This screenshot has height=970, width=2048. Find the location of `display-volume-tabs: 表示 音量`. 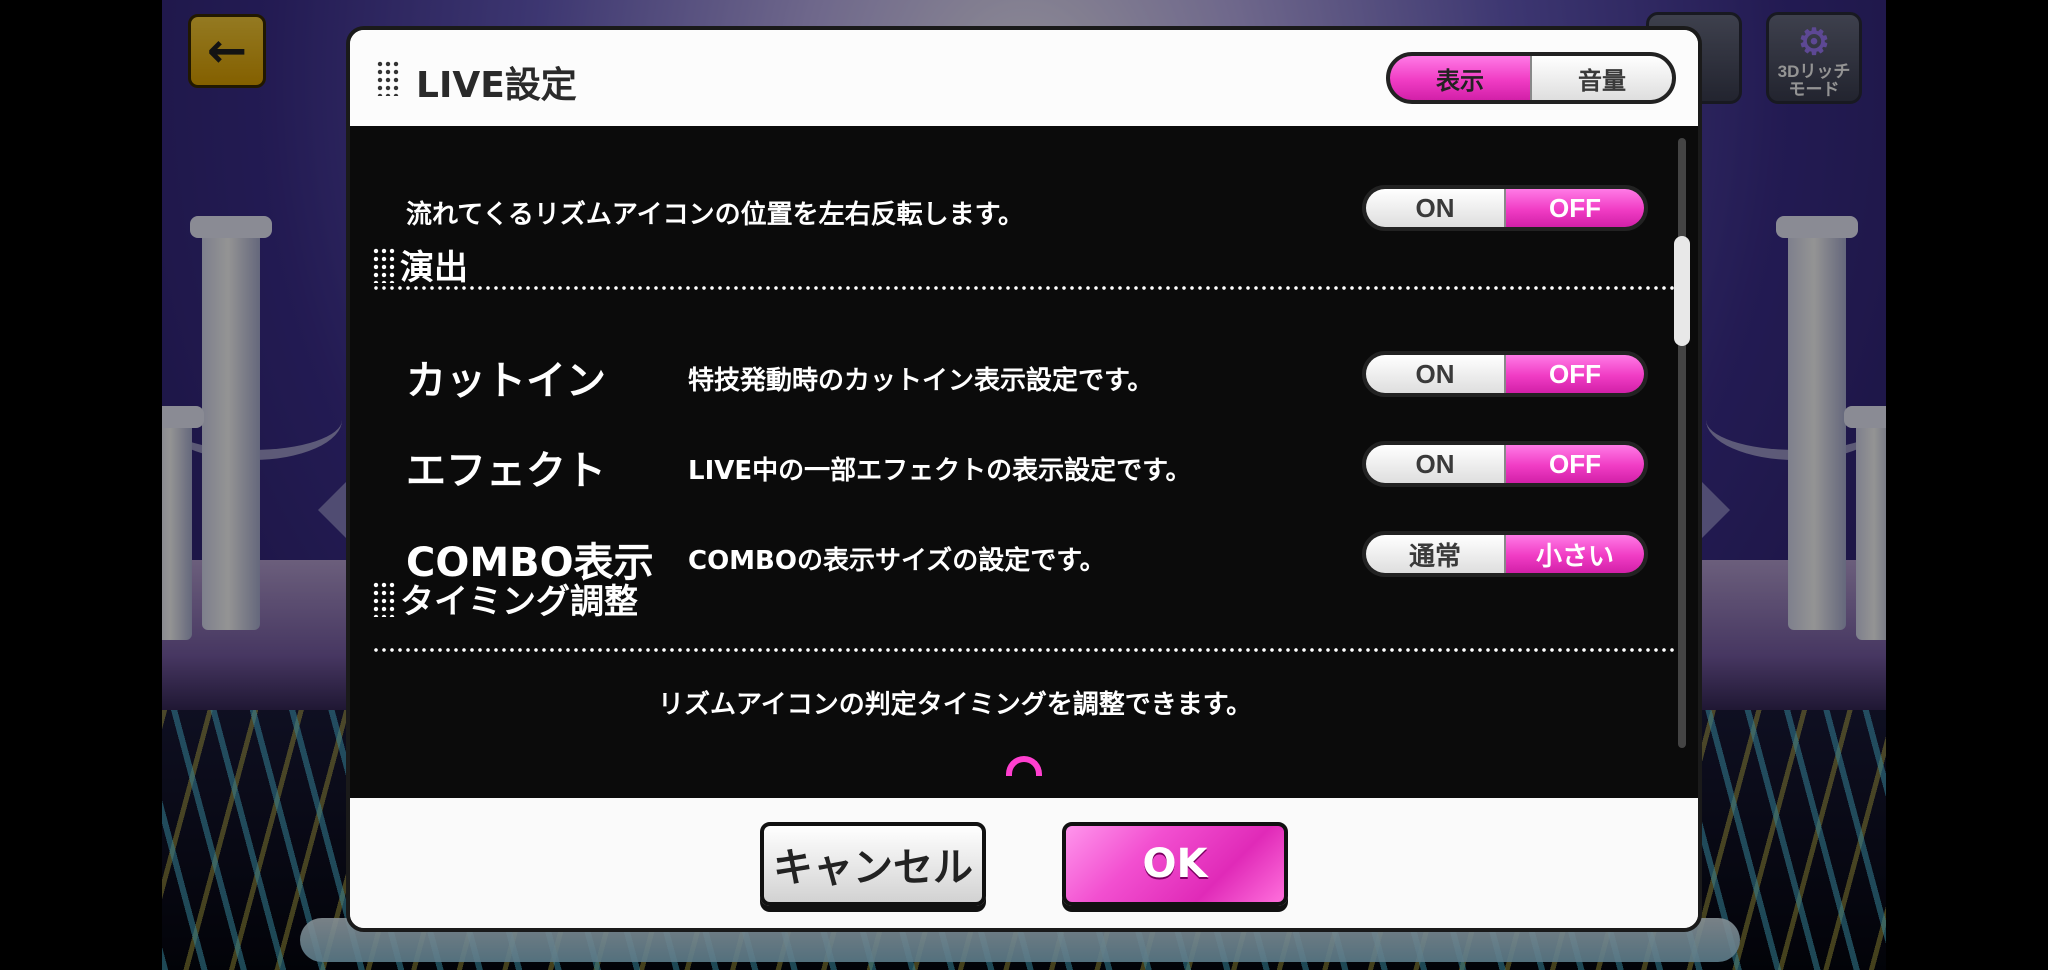

display-volume-tabs: 表示 音量 is located at coordinates (1531, 78).